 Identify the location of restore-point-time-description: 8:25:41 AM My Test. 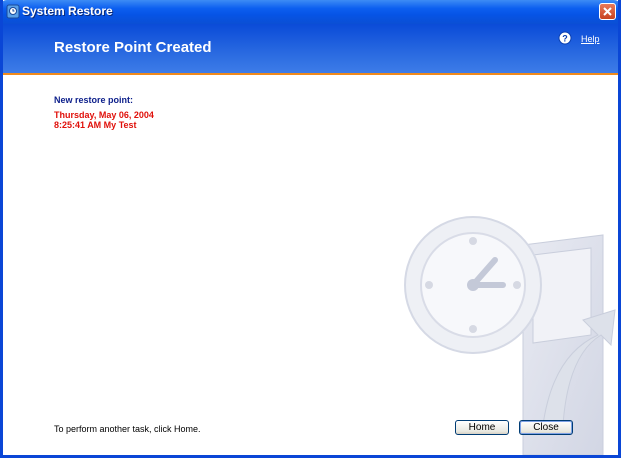
(95, 125).